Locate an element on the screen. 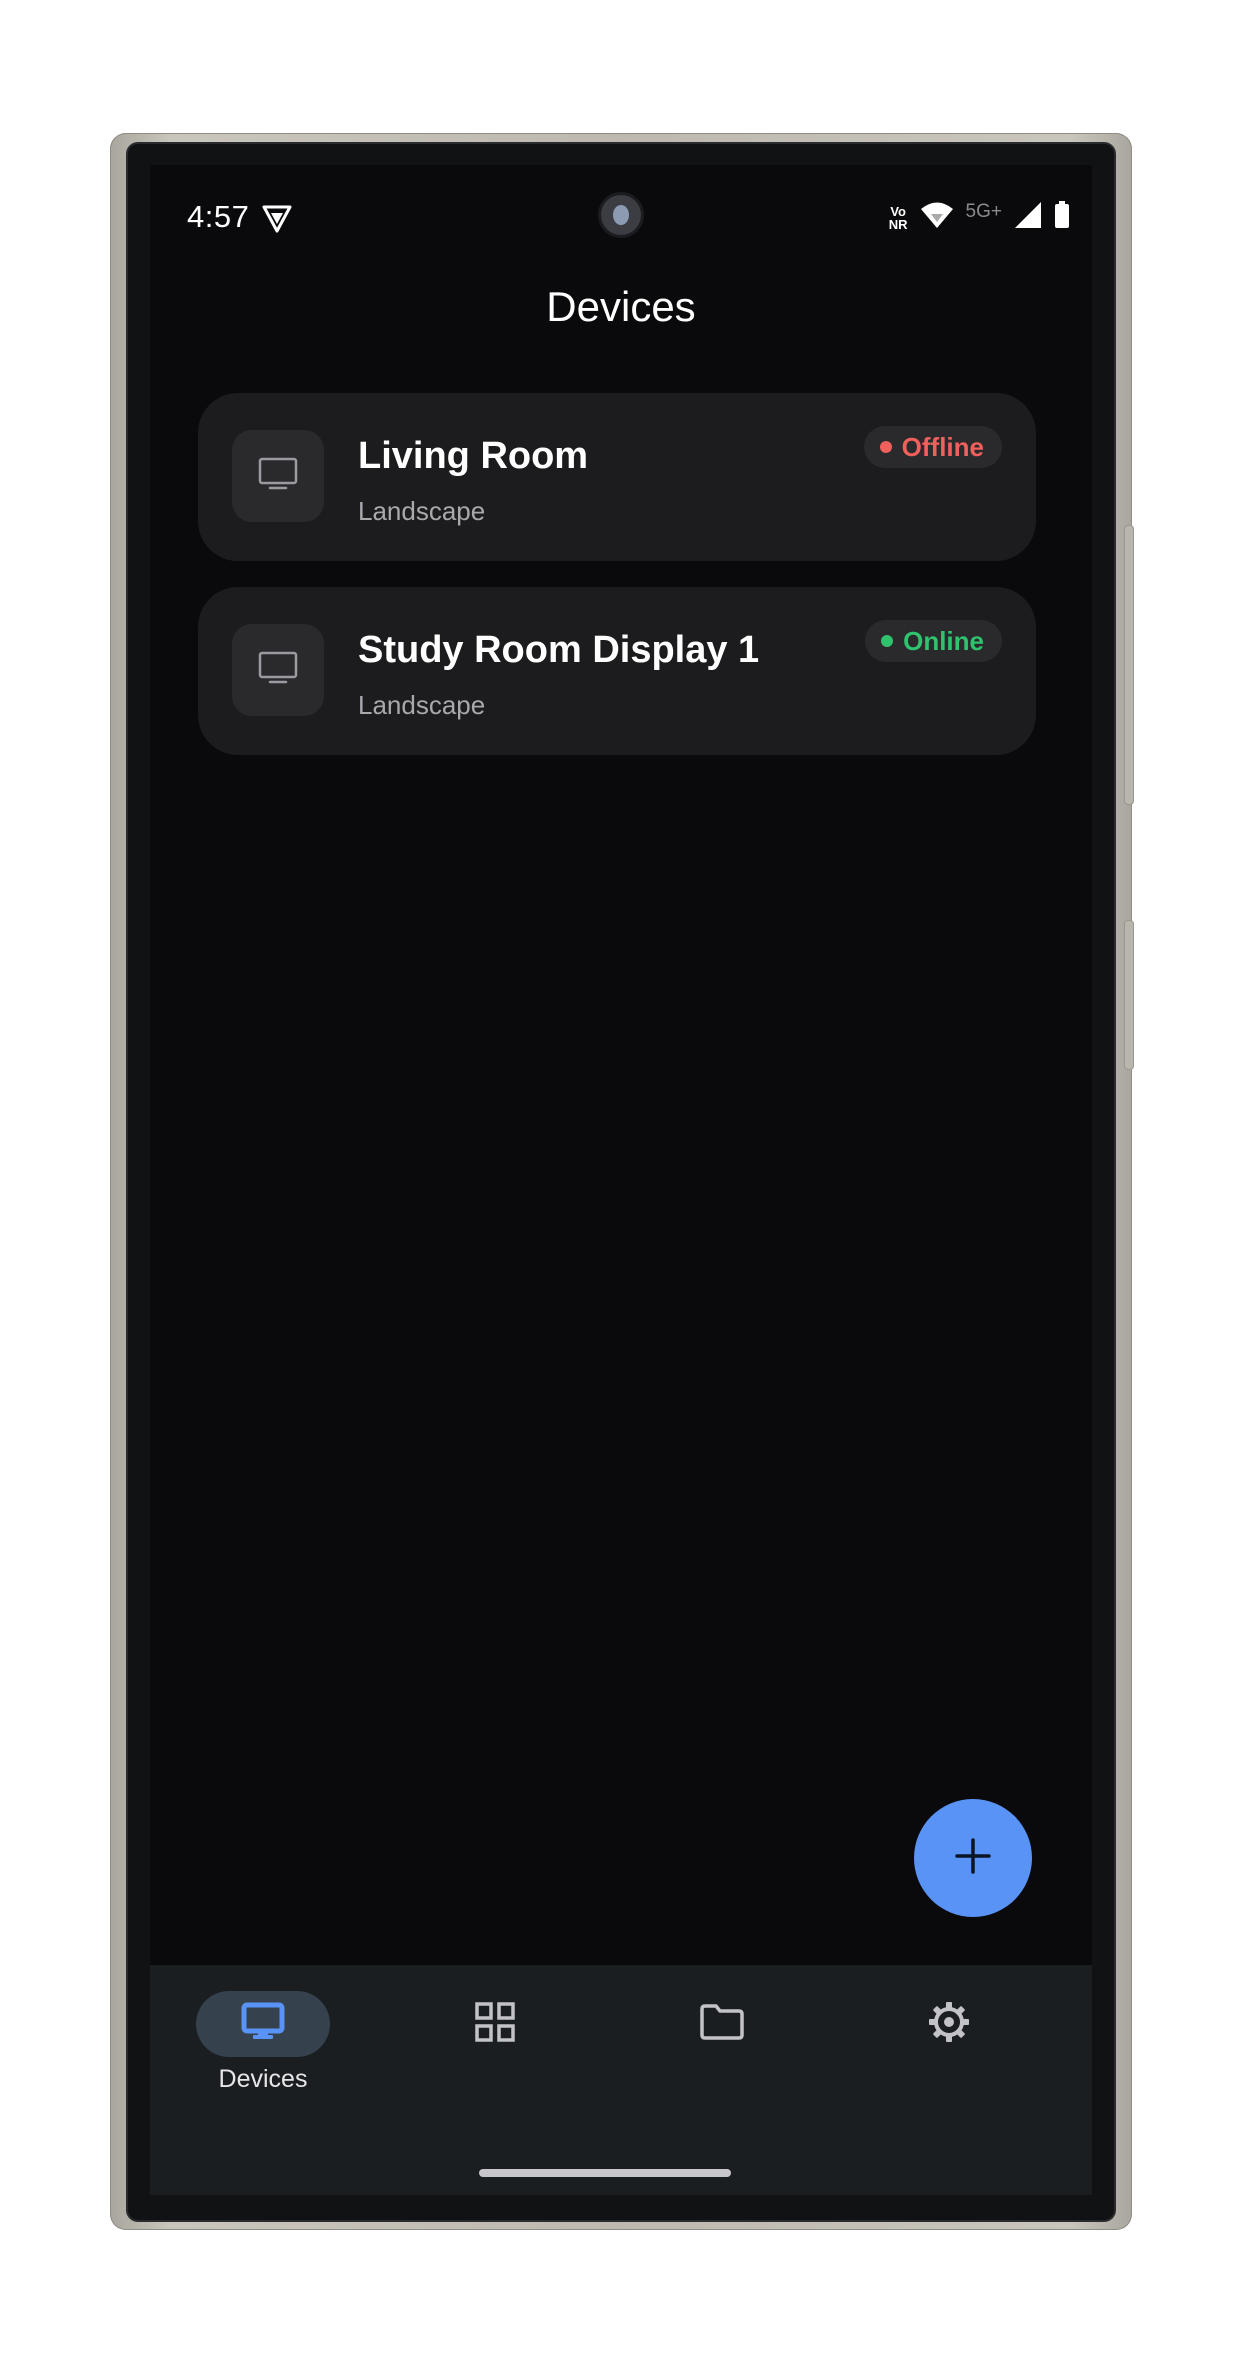  volte-indicator: Vo NR is located at coordinates (898, 217).